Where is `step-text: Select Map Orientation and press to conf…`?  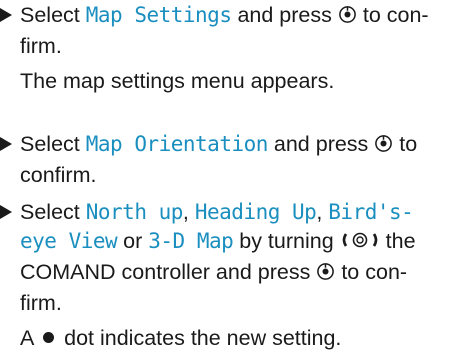
step-text: Select Map Orientation and press to conf… is located at coordinates (219, 159).